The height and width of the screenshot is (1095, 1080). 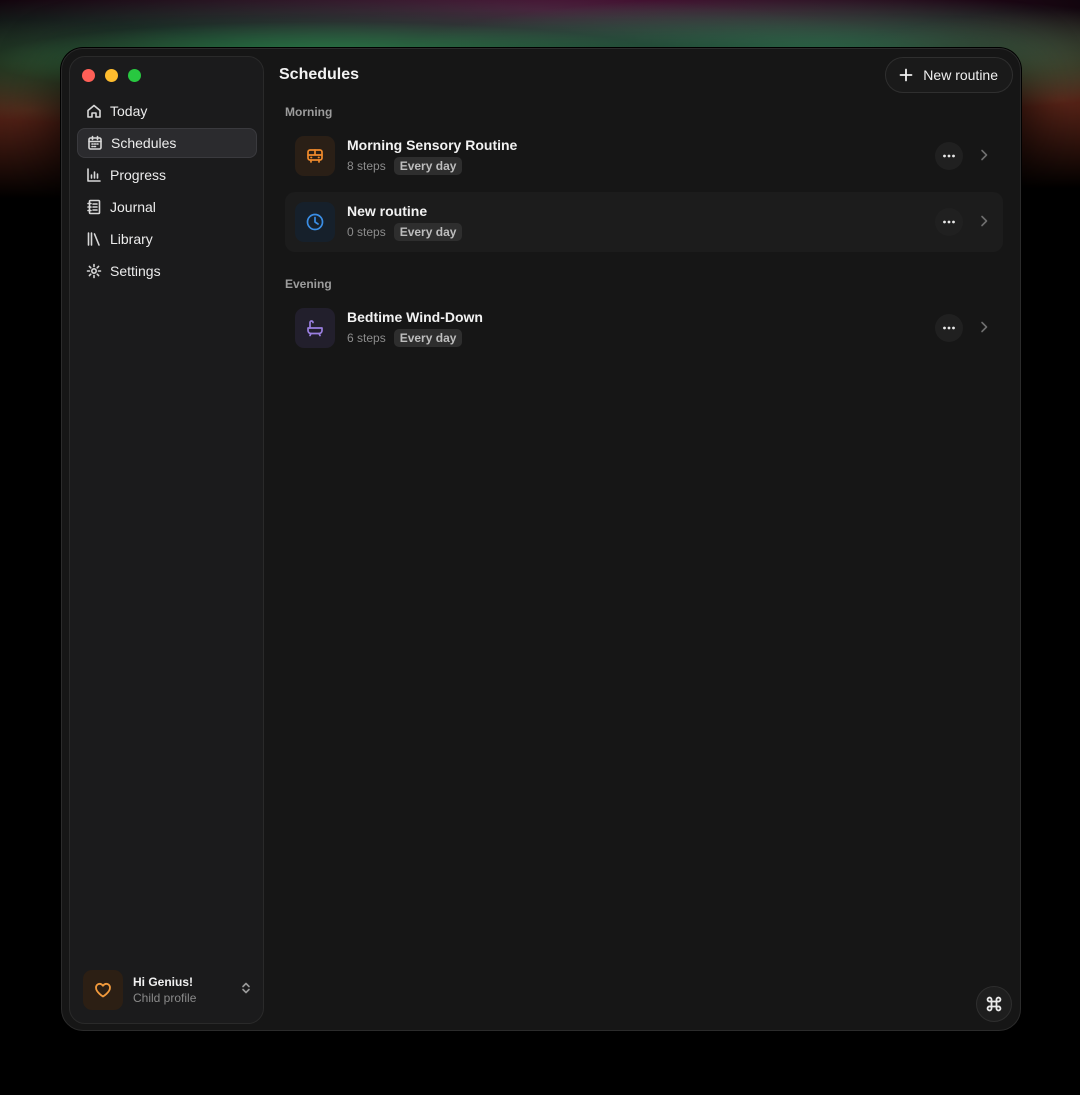 I want to click on sidebar-item-label: Library, so click(x=131, y=239).